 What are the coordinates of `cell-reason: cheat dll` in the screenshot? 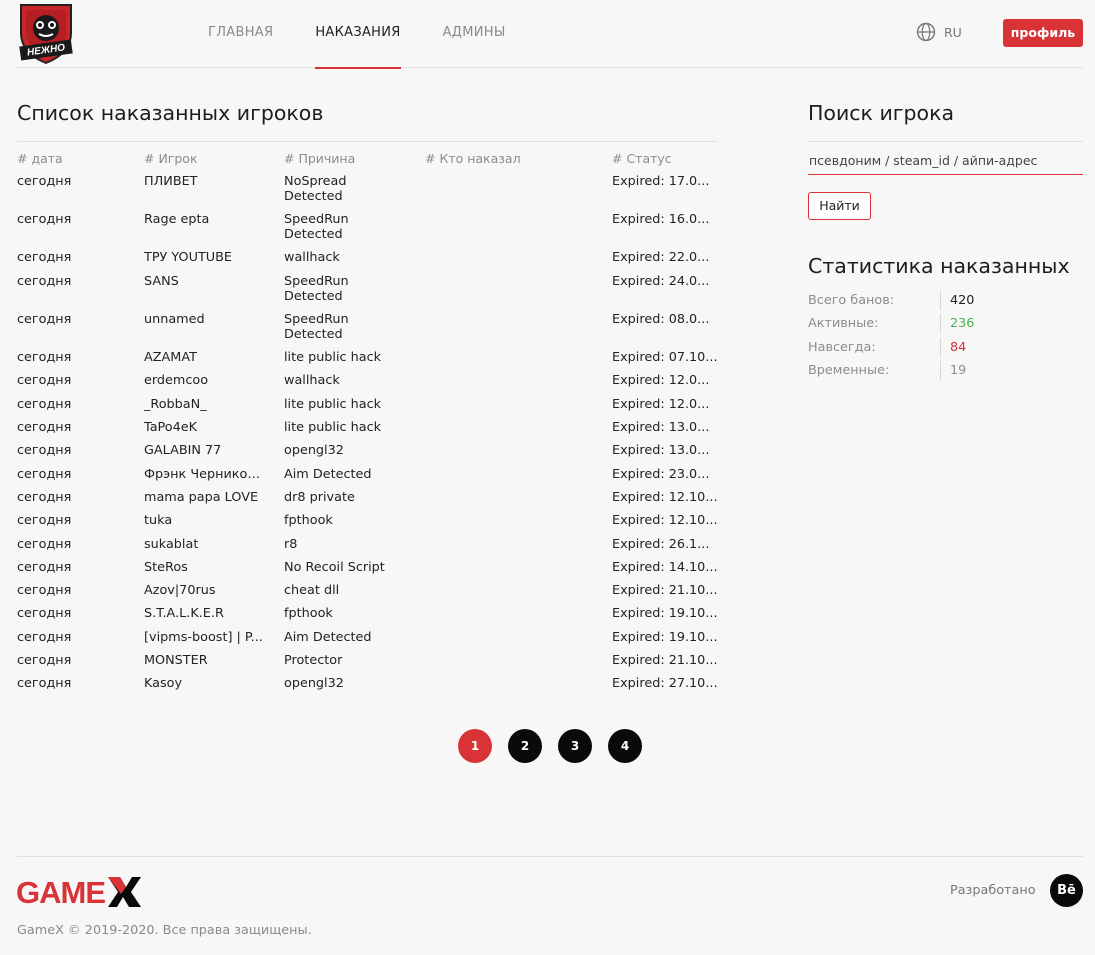 It's located at (312, 591).